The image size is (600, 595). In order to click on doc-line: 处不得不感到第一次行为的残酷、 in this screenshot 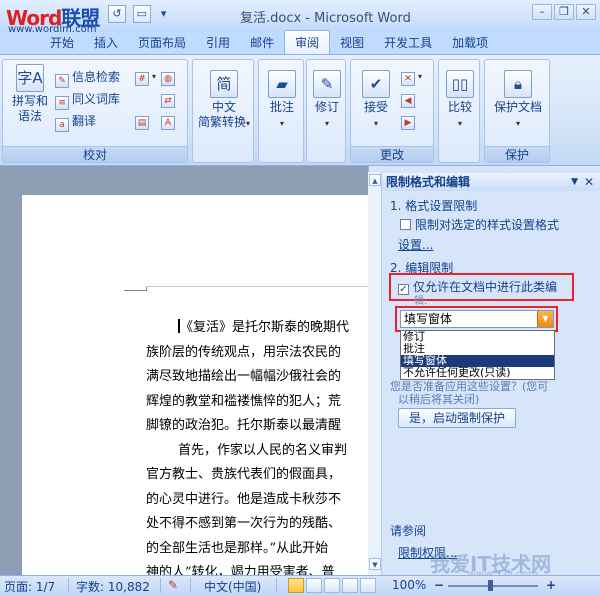, I will do `click(244, 523)`.